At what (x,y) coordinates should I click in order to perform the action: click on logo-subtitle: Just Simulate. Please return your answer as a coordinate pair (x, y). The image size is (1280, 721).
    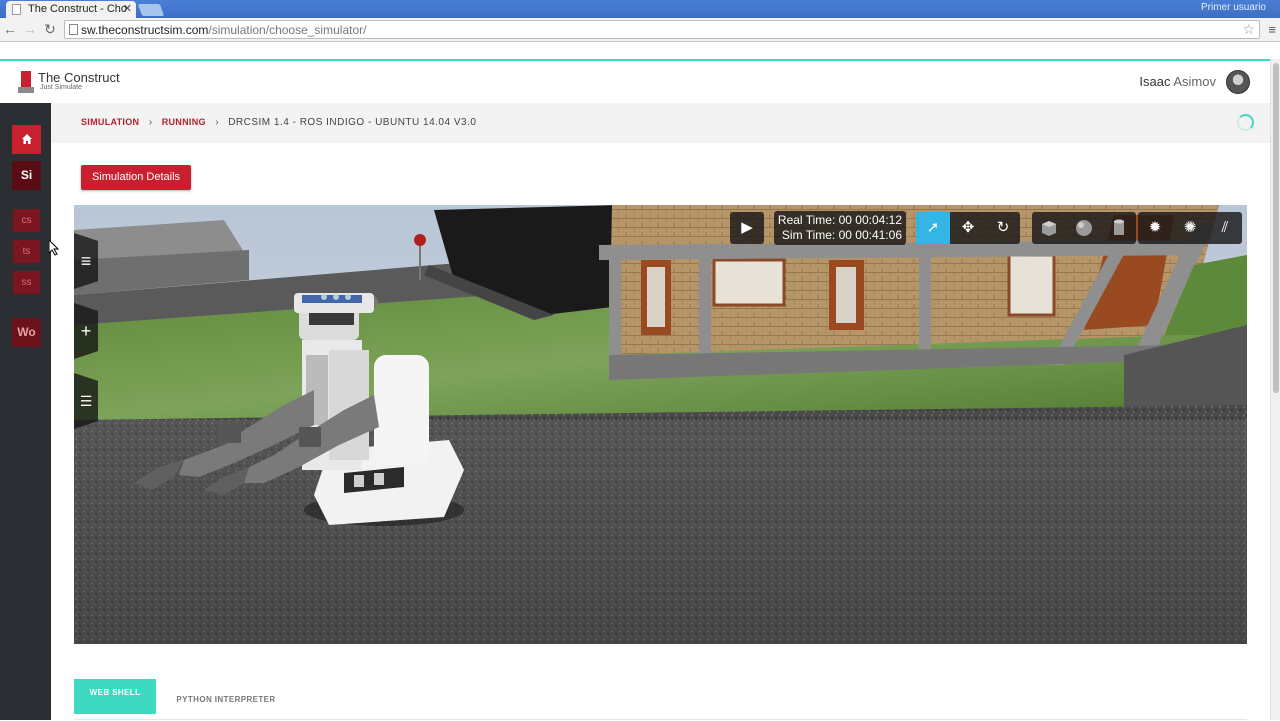
    Looking at the image, I should click on (61, 87).